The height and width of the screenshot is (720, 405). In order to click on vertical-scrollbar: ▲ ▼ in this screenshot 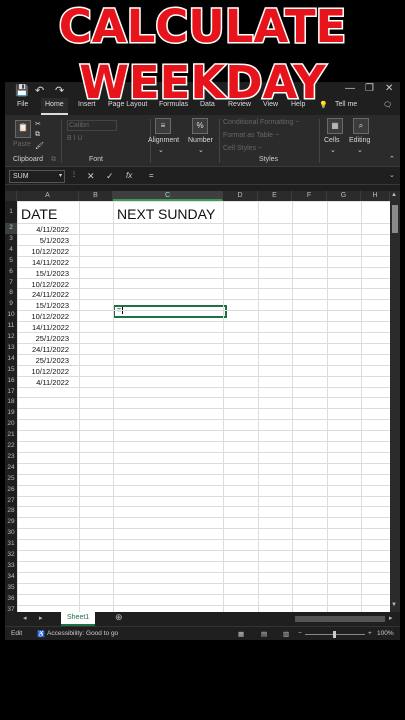, I will do `click(395, 401)`.